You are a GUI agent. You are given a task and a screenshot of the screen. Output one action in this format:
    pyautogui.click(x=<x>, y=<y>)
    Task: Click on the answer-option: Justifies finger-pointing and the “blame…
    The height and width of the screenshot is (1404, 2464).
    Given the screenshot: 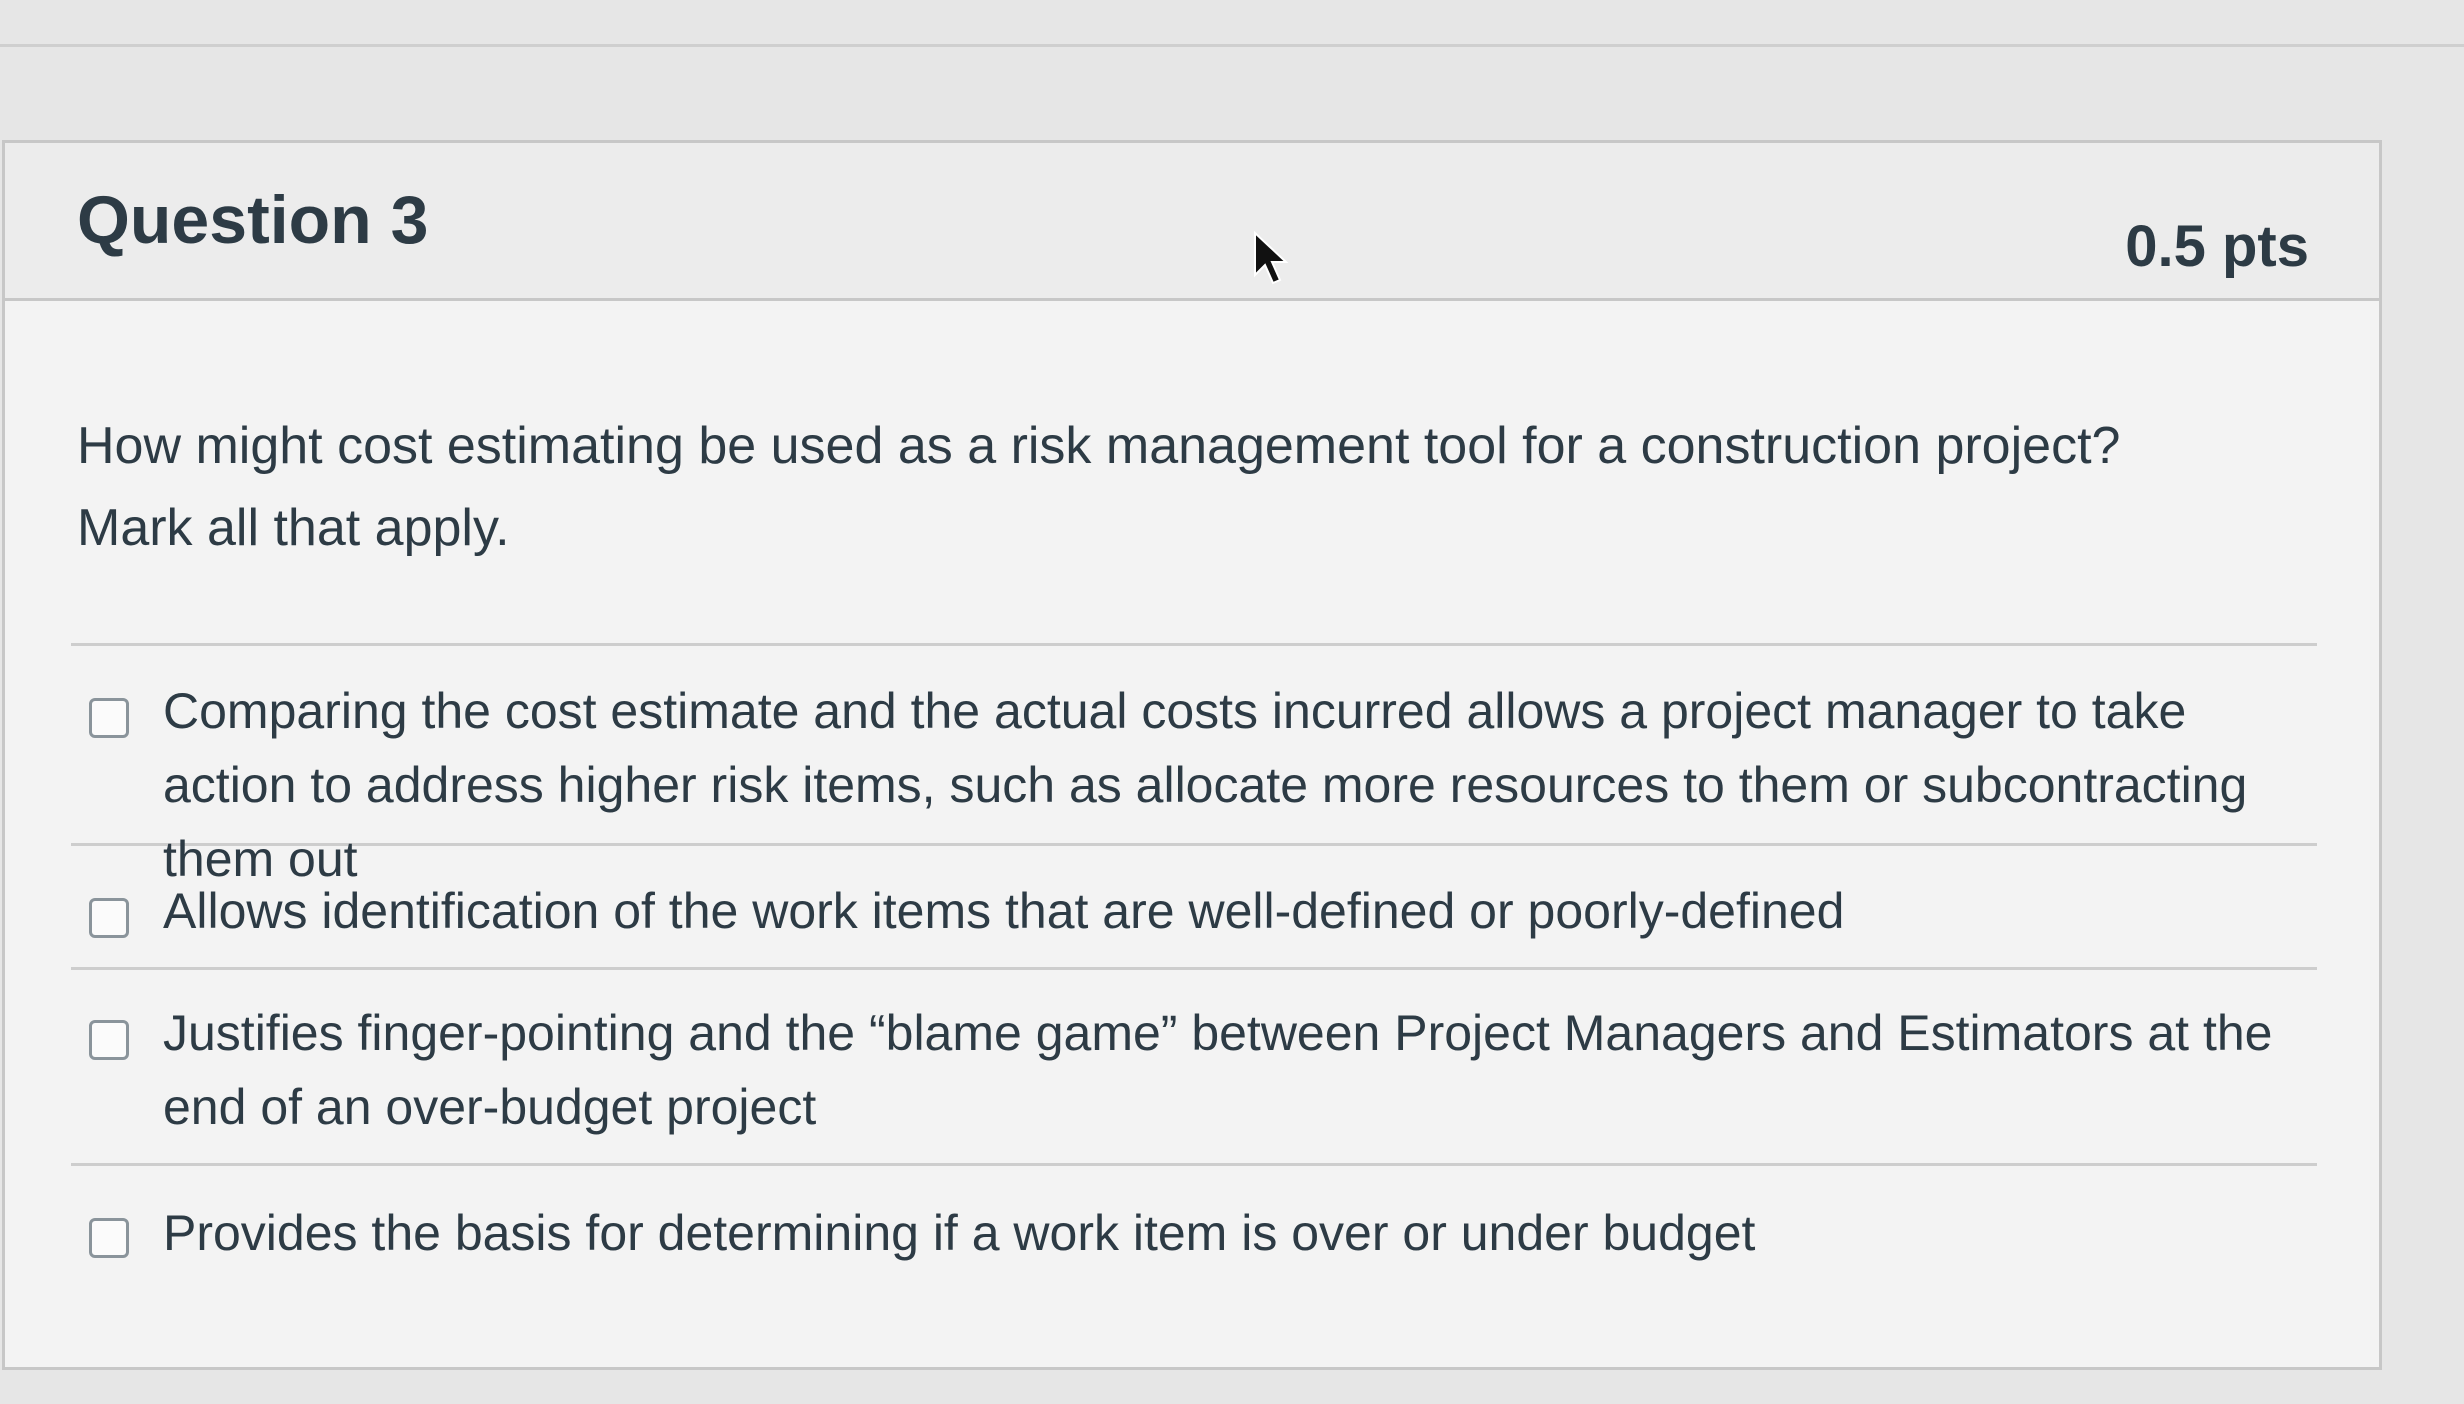 What is the action you would take?
    pyautogui.click(x=1194, y=1068)
    